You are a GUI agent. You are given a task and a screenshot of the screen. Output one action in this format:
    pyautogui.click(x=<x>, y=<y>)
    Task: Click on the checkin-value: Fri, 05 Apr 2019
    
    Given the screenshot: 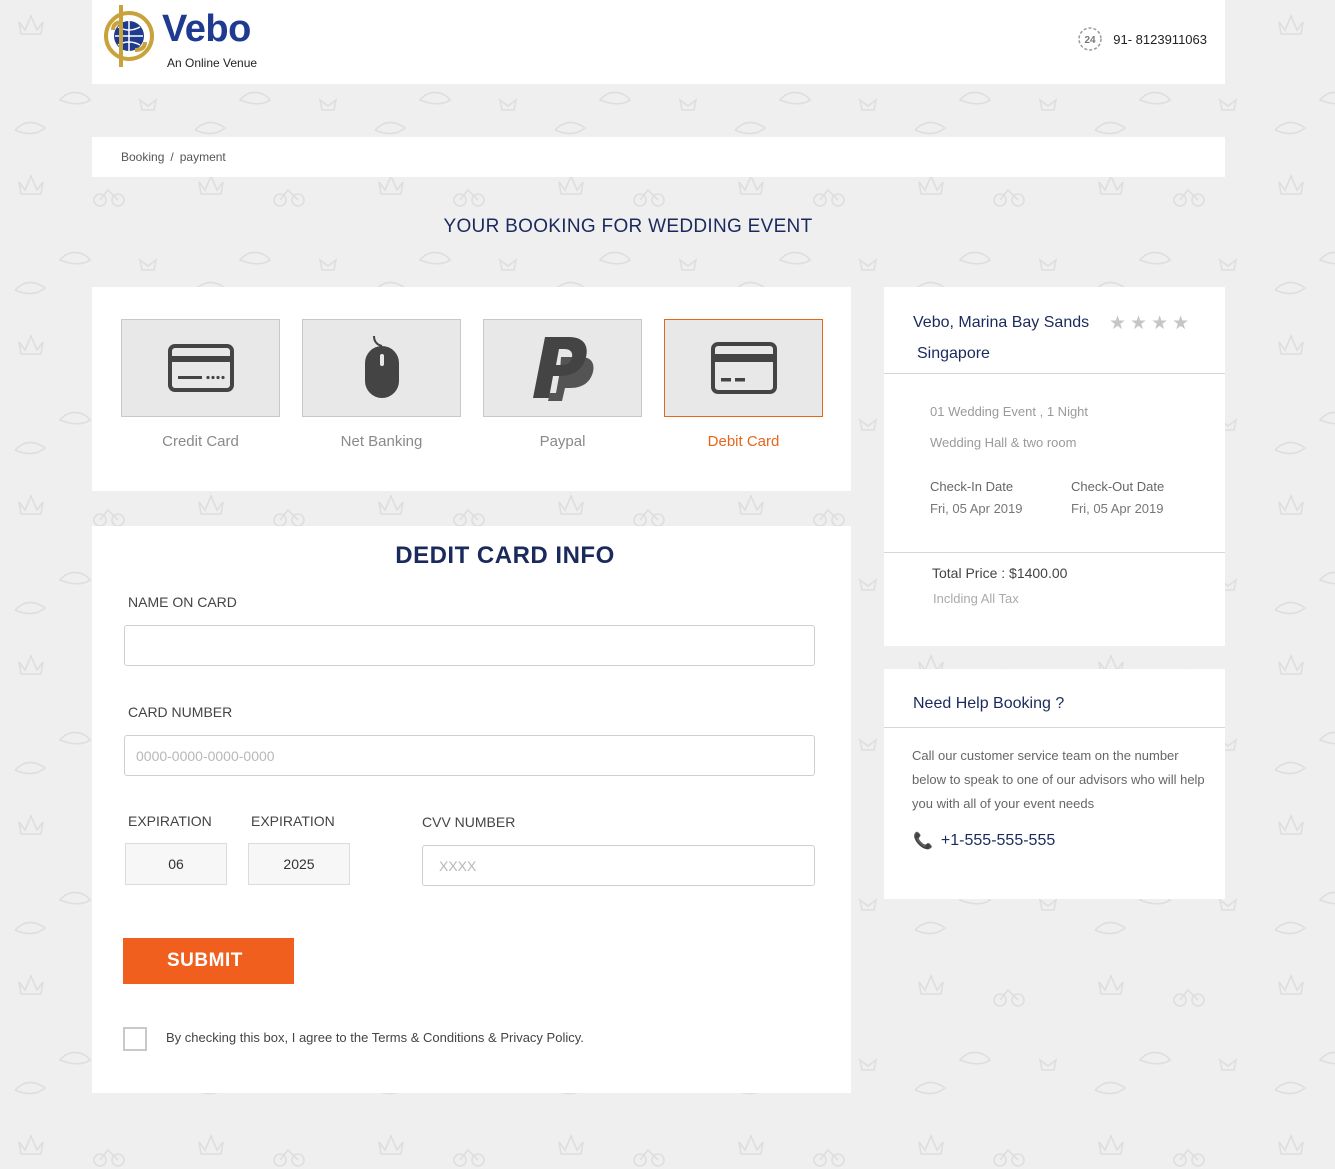 What is the action you would take?
    pyautogui.click(x=976, y=508)
    